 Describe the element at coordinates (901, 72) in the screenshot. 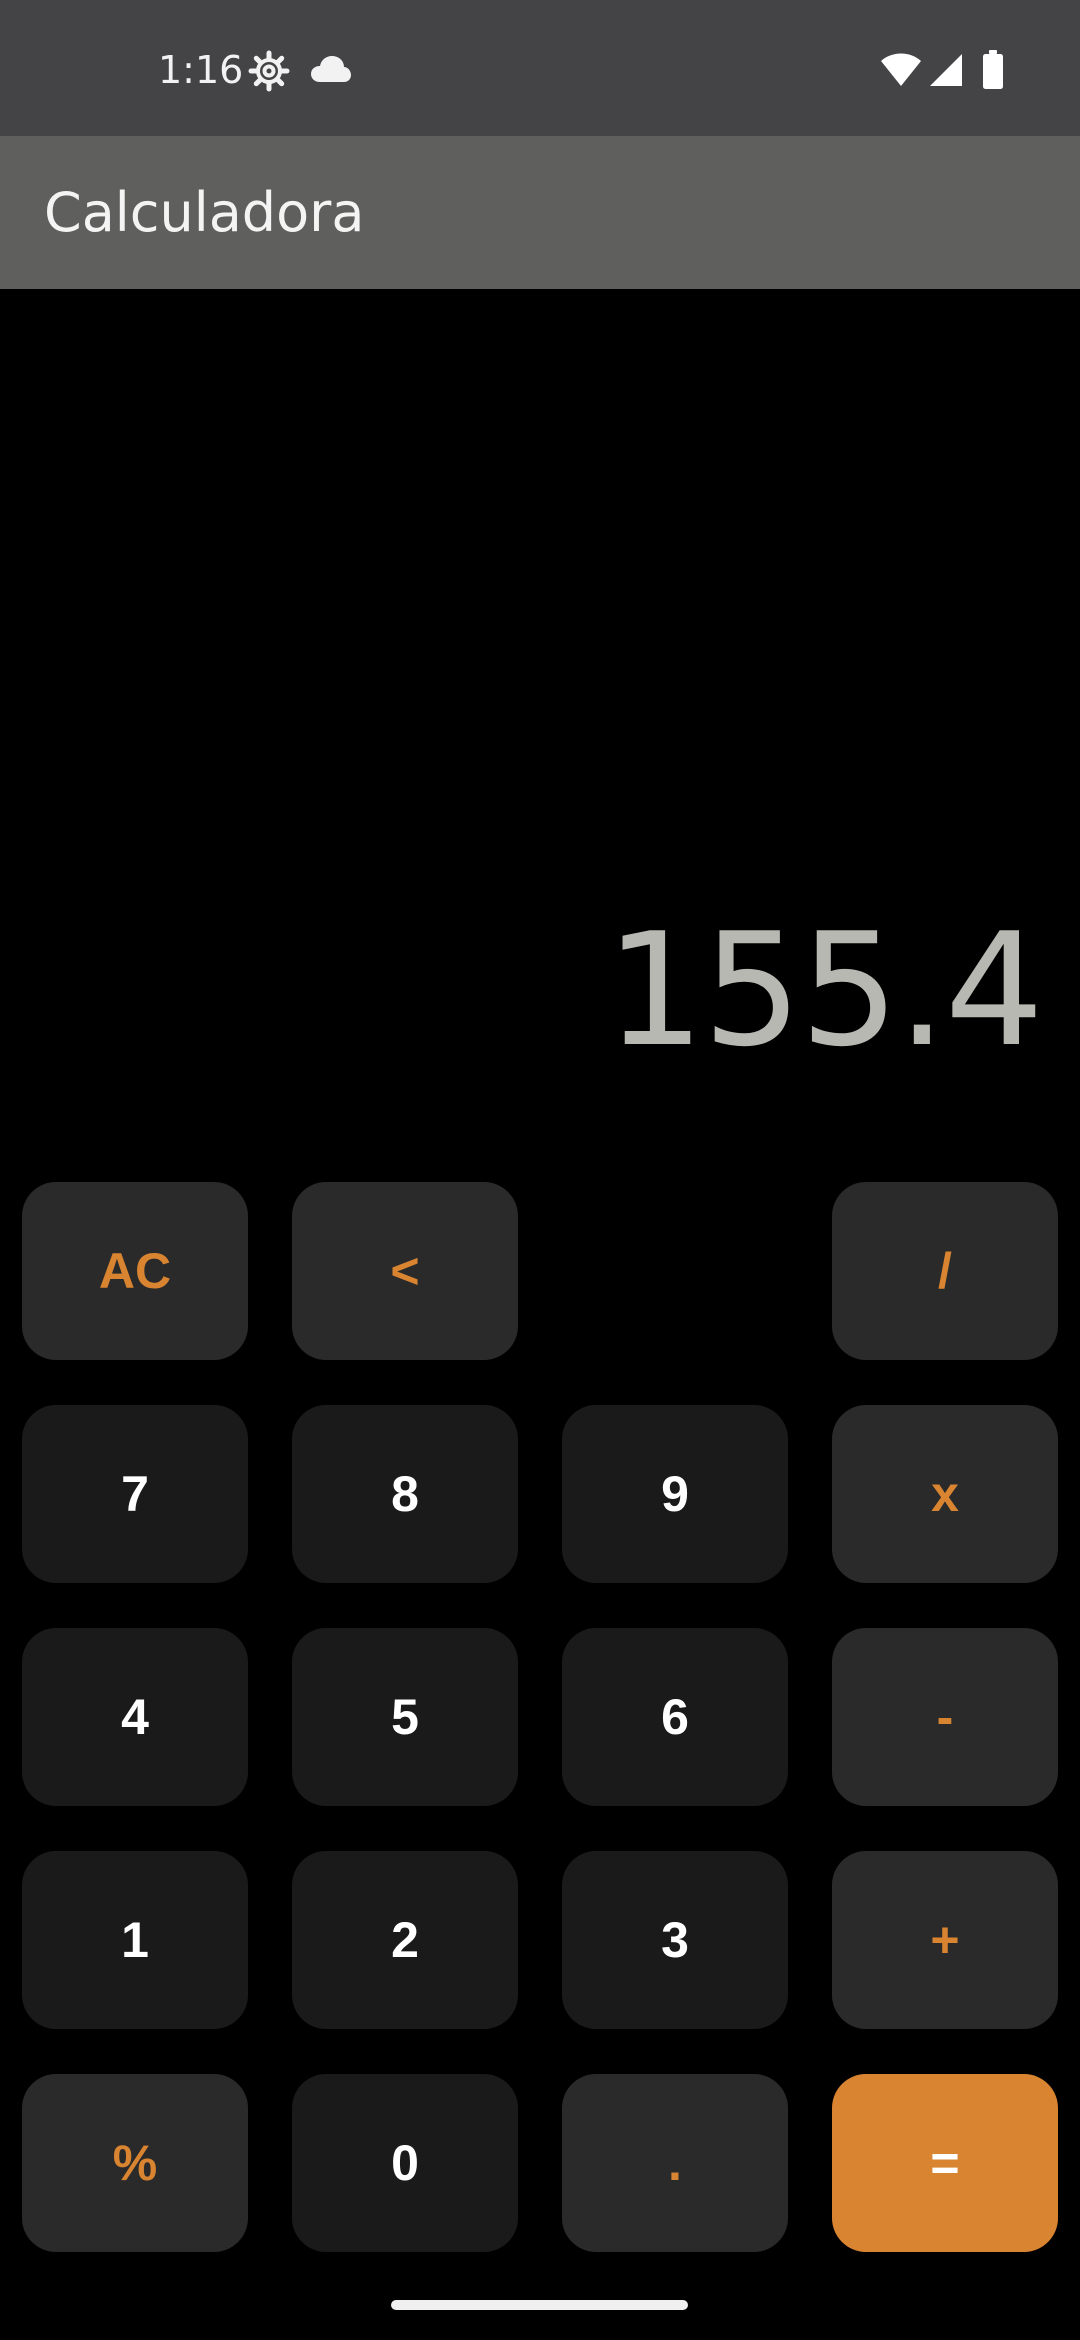

I see `wifi-icon` at that location.